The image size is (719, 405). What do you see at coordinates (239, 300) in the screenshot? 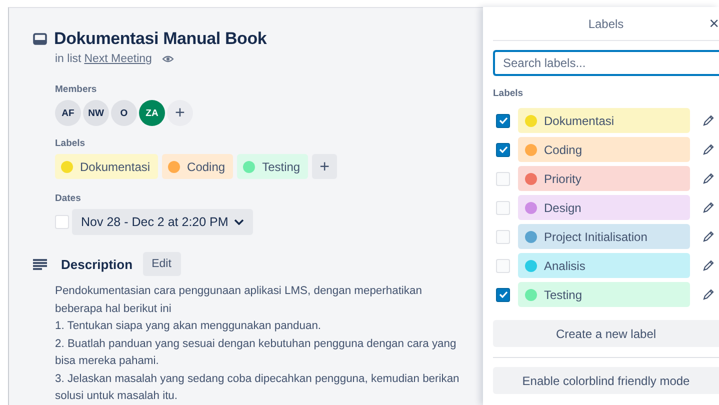
I see `description-text: Pendokumentasian cara penggunaan aplikasi LMS, dengan meperhatikan beberapa hal berikut ini` at bounding box center [239, 300].